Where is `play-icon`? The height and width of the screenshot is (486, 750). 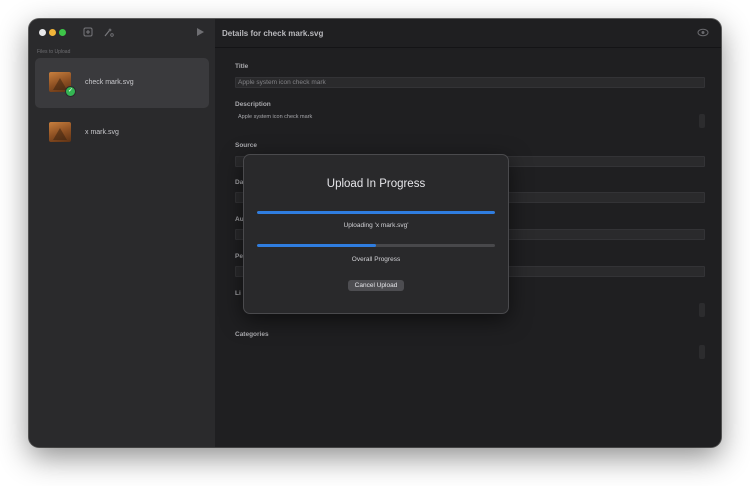
play-icon is located at coordinates (200, 33).